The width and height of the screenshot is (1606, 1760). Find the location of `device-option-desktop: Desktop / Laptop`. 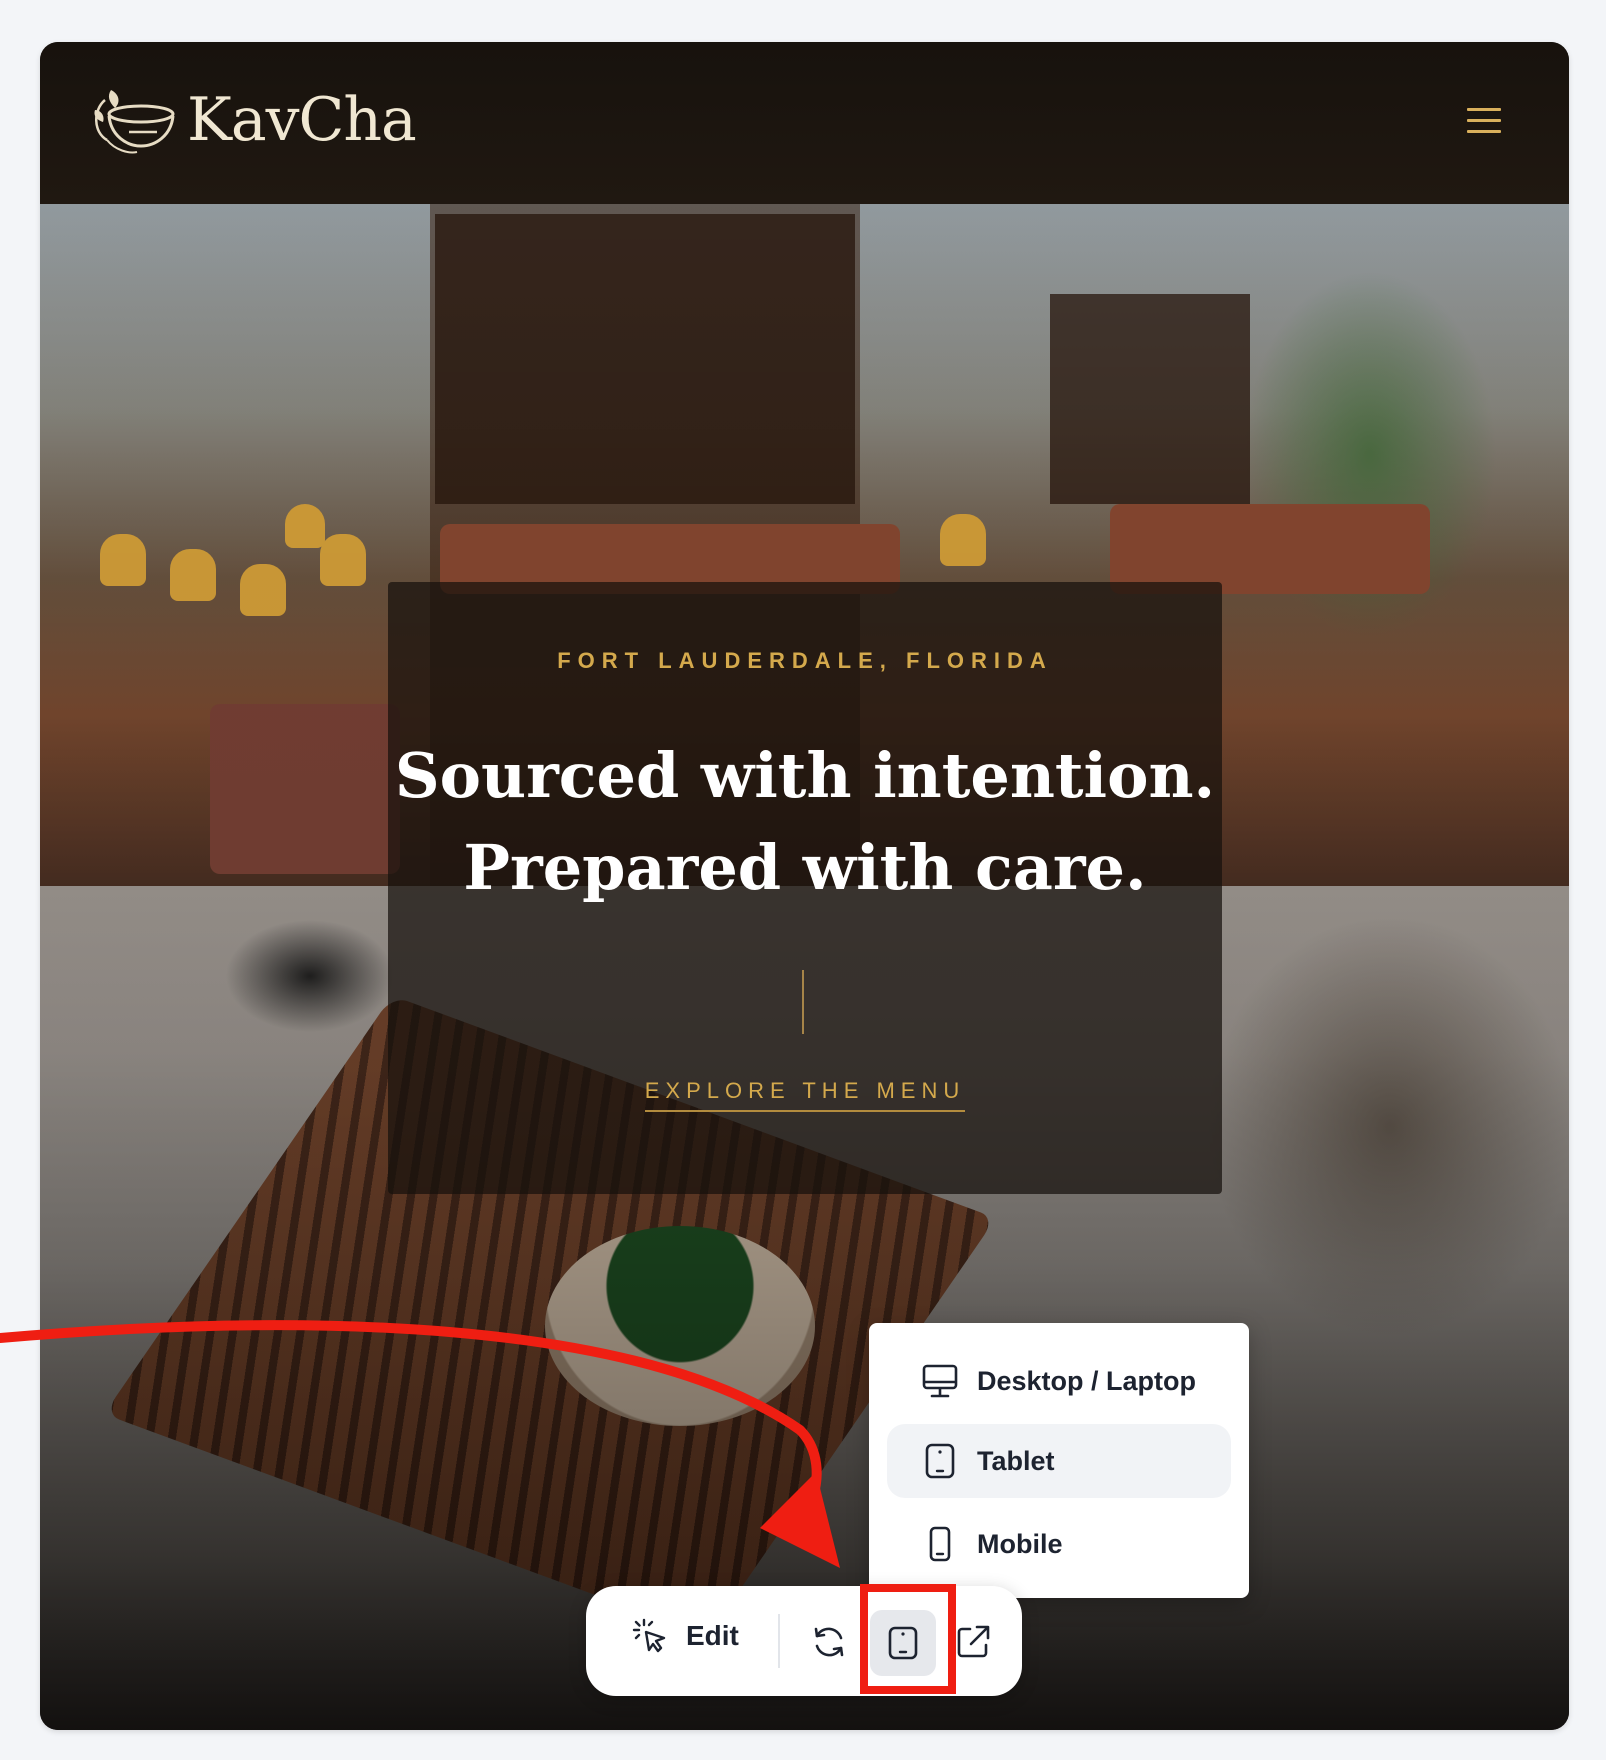

device-option-desktop: Desktop / Laptop is located at coordinates (1059, 1381).